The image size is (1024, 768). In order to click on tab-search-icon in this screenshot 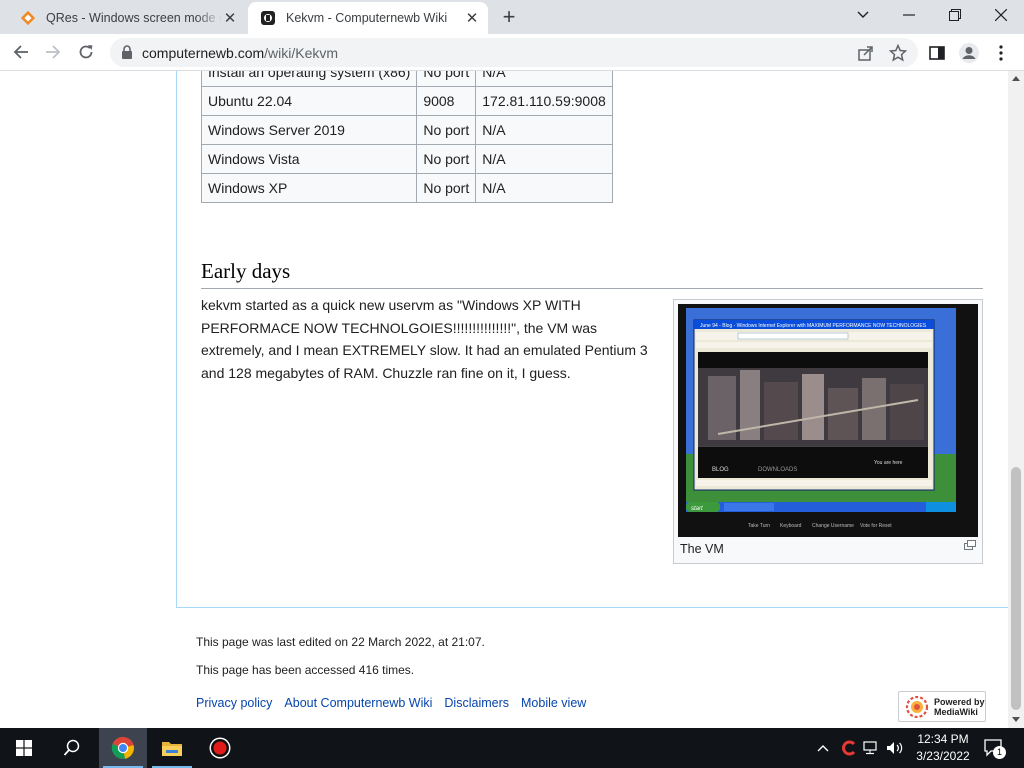, I will do `click(863, 15)`.